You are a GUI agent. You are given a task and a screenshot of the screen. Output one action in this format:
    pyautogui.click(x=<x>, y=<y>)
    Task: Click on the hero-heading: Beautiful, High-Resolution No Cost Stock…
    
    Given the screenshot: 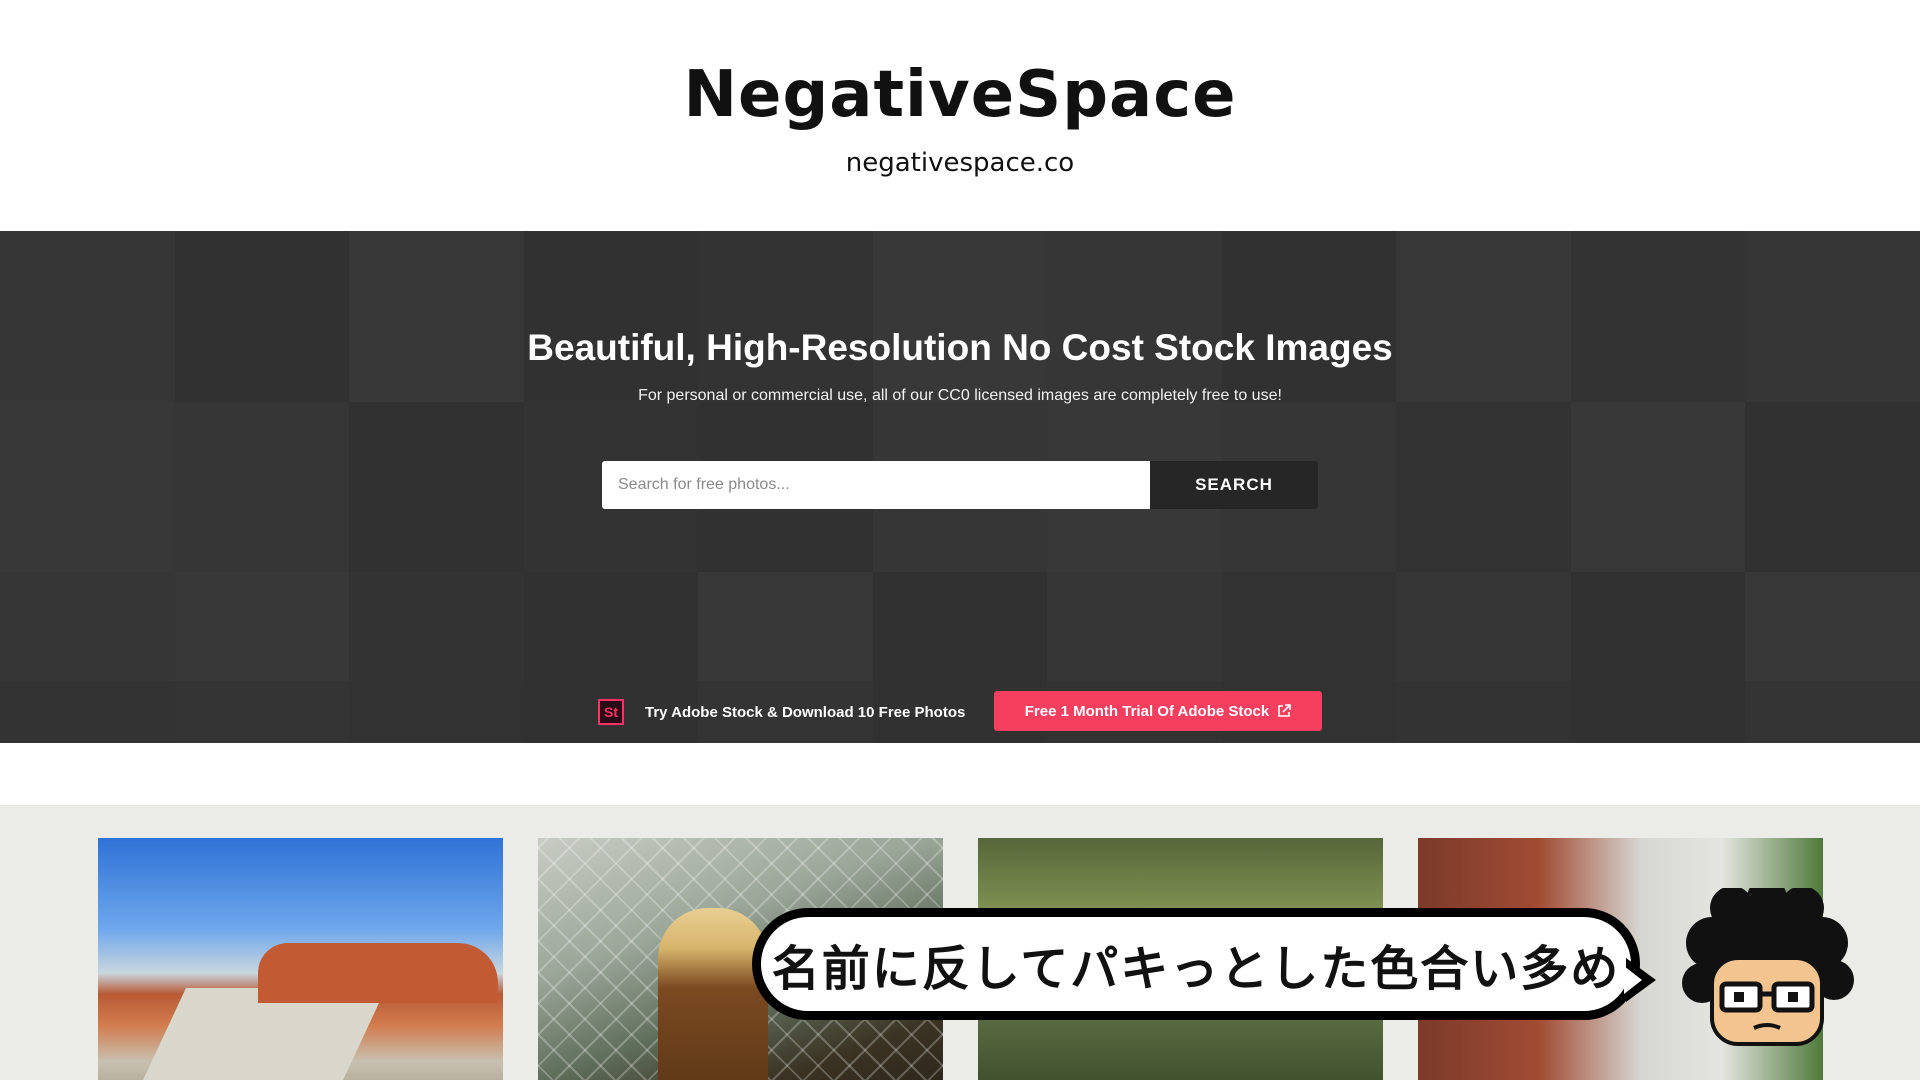 What is the action you would take?
    pyautogui.click(x=960, y=347)
    